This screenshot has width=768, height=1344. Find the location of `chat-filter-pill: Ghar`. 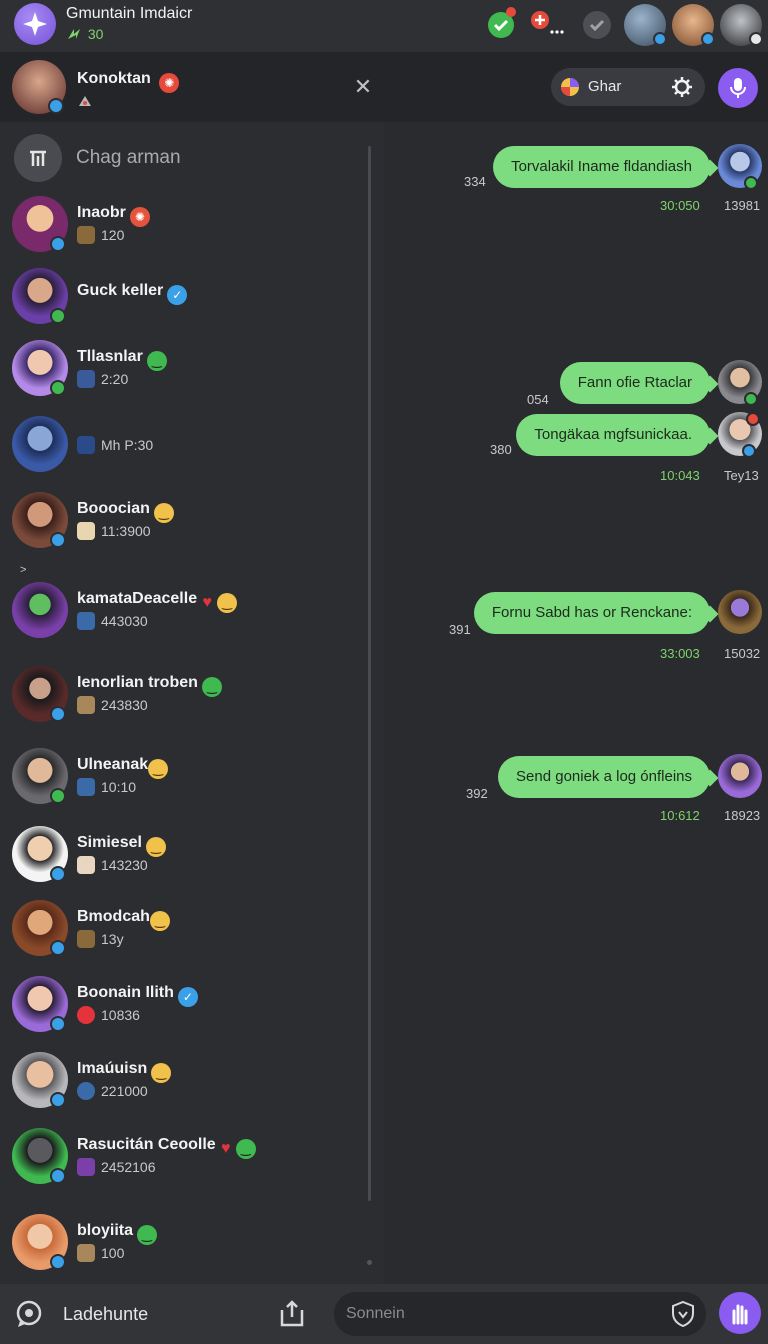

chat-filter-pill: Ghar is located at coordinates (628, 87).